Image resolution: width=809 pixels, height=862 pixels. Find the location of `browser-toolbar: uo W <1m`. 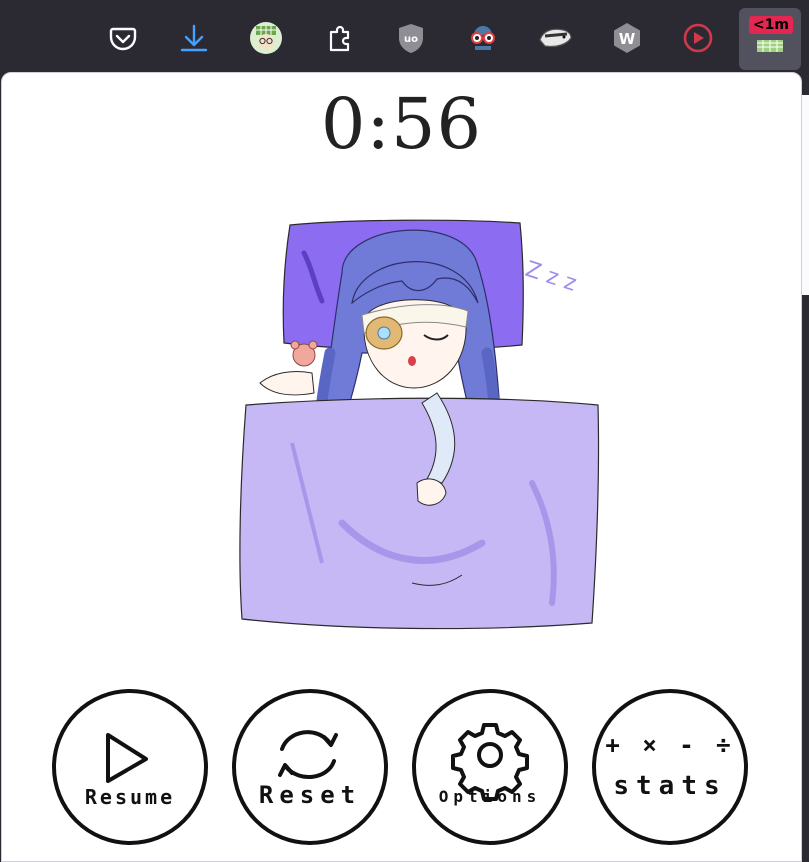

browser-toolbar: uo W <1m is located at coordinates (404, 36).